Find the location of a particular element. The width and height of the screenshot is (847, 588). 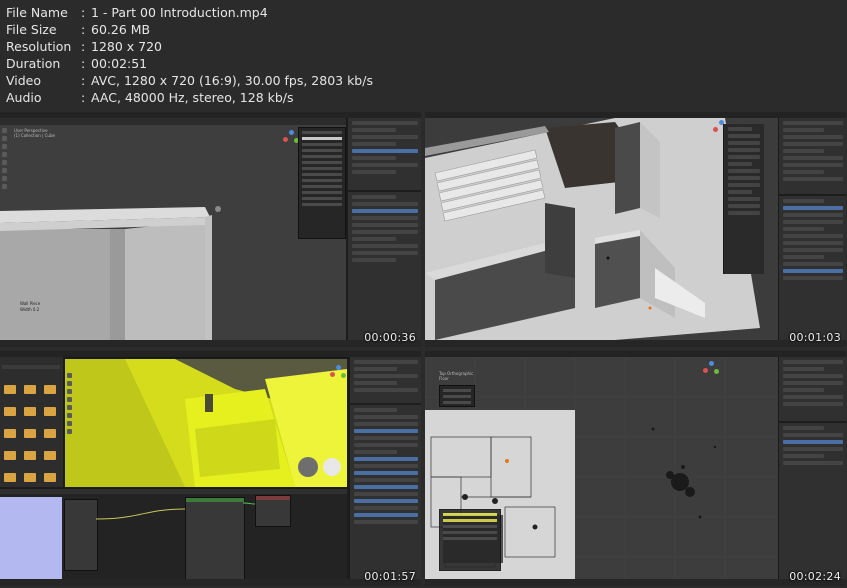

thumbnail-timestamp: 00:01:57 is located at coordinates (390, 576).